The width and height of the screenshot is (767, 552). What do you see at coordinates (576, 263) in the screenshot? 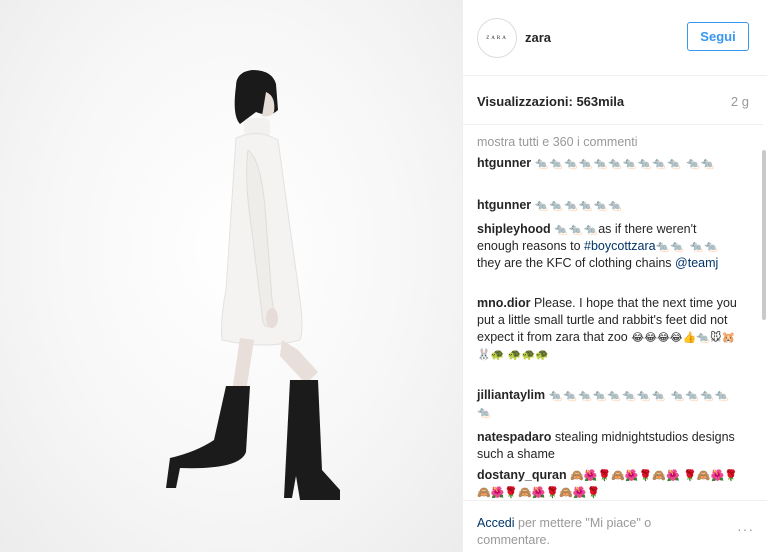
I see `comment-text: they are the KFC of clothing chains` at bounding box center [576, 263].